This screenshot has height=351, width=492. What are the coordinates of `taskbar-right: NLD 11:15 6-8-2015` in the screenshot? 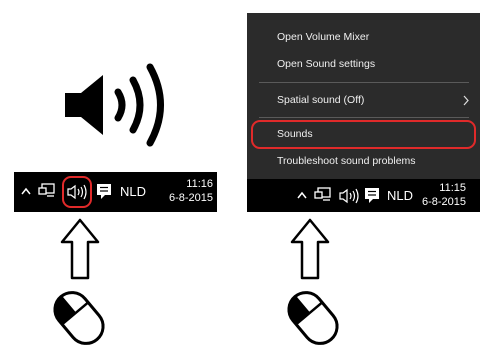 It's located at (363, 195).